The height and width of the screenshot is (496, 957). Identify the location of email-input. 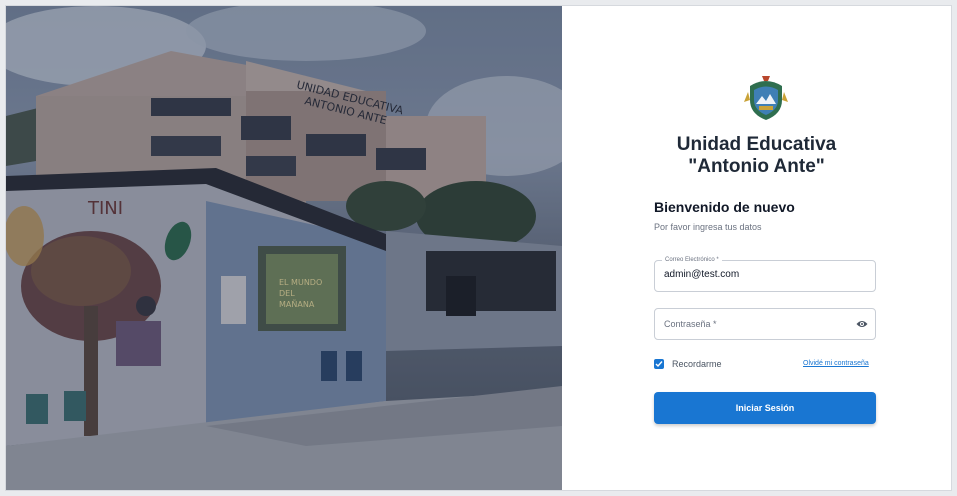
(754, 274).